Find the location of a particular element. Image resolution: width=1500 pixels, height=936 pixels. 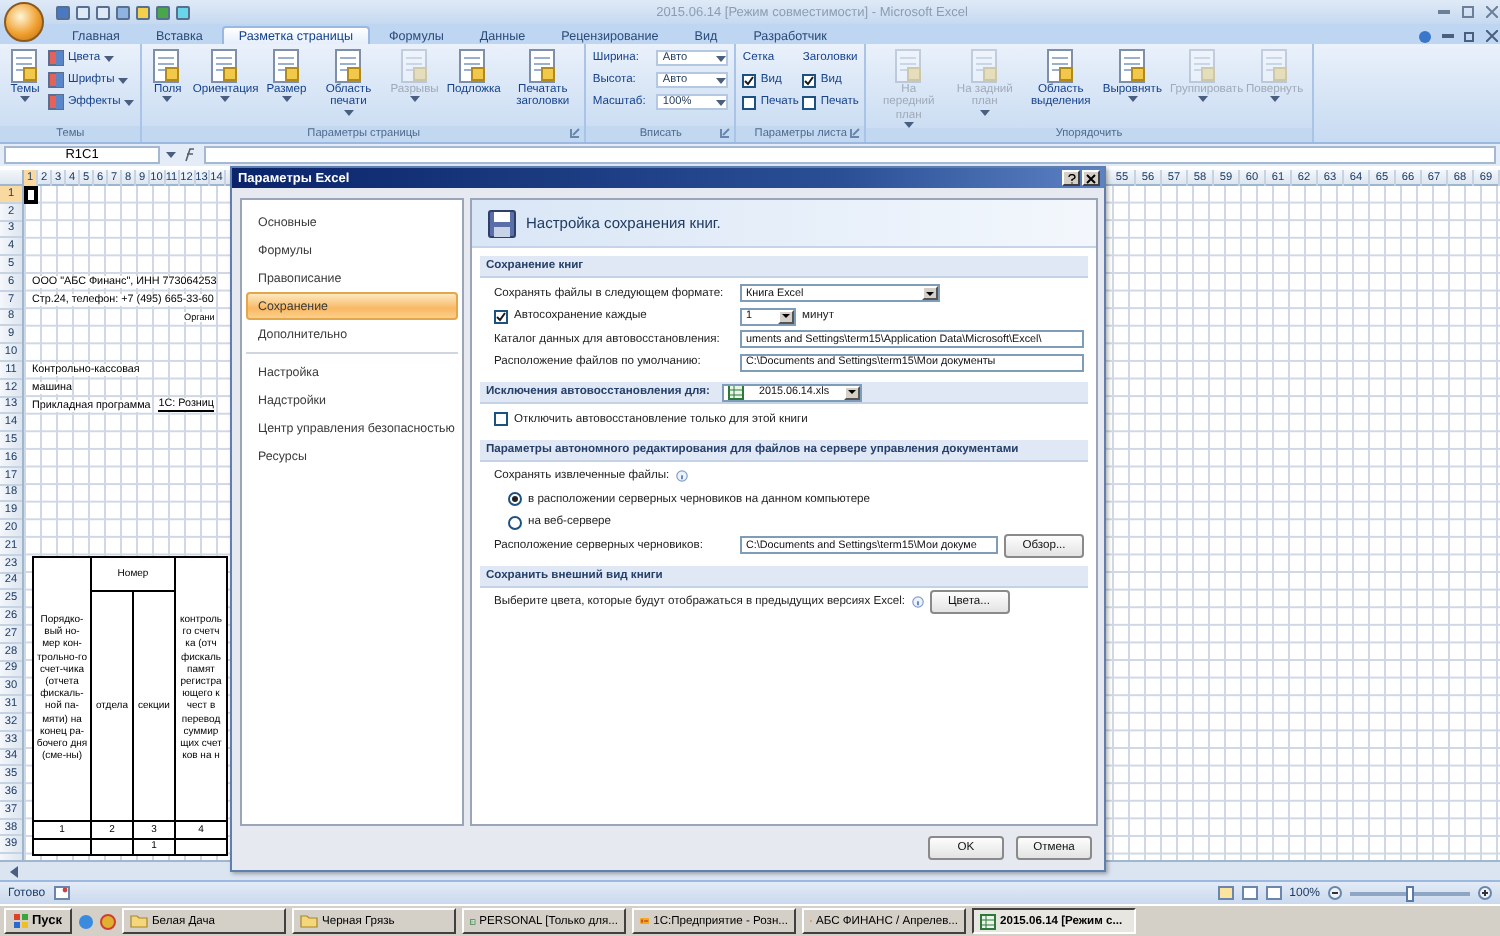

toolbar-icon is located at coordinates (123, 12).